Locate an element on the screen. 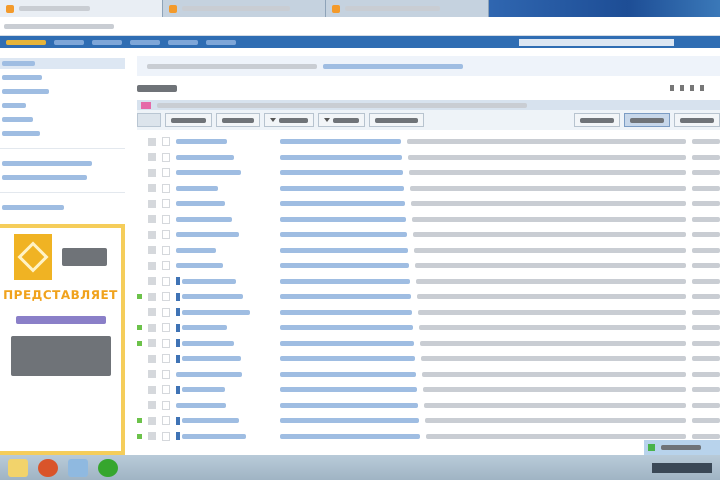 The height and width of the screenshot is (480, 720). app-icon is located at coordinates (108, 467).